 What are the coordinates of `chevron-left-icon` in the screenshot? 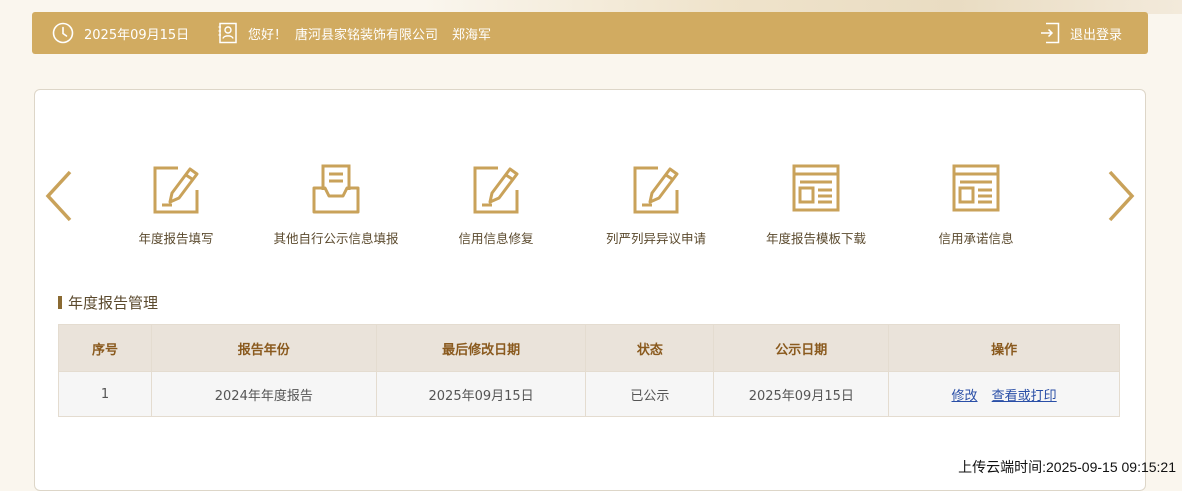 It's located at (58, 196).